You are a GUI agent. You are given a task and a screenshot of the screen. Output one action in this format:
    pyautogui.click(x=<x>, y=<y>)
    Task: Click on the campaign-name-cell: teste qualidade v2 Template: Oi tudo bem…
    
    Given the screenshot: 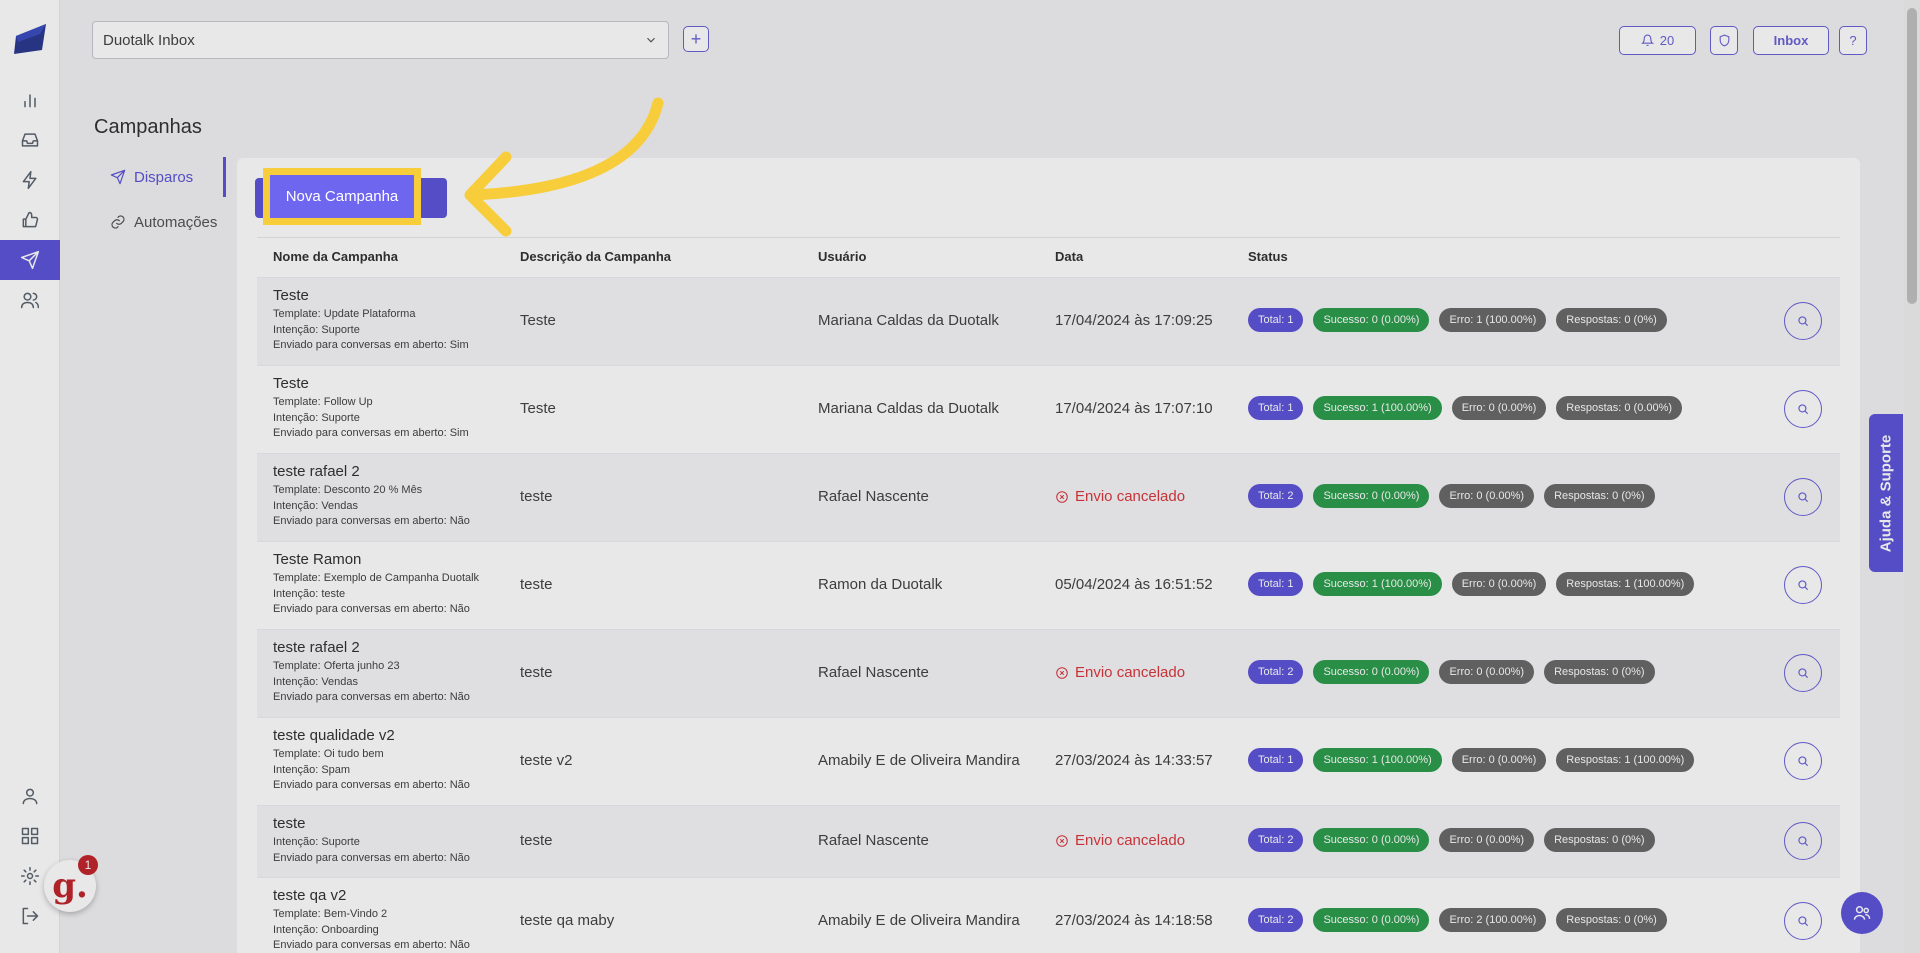 What is the action you would take?
    pyautogui.click(x=393, y=760)
    